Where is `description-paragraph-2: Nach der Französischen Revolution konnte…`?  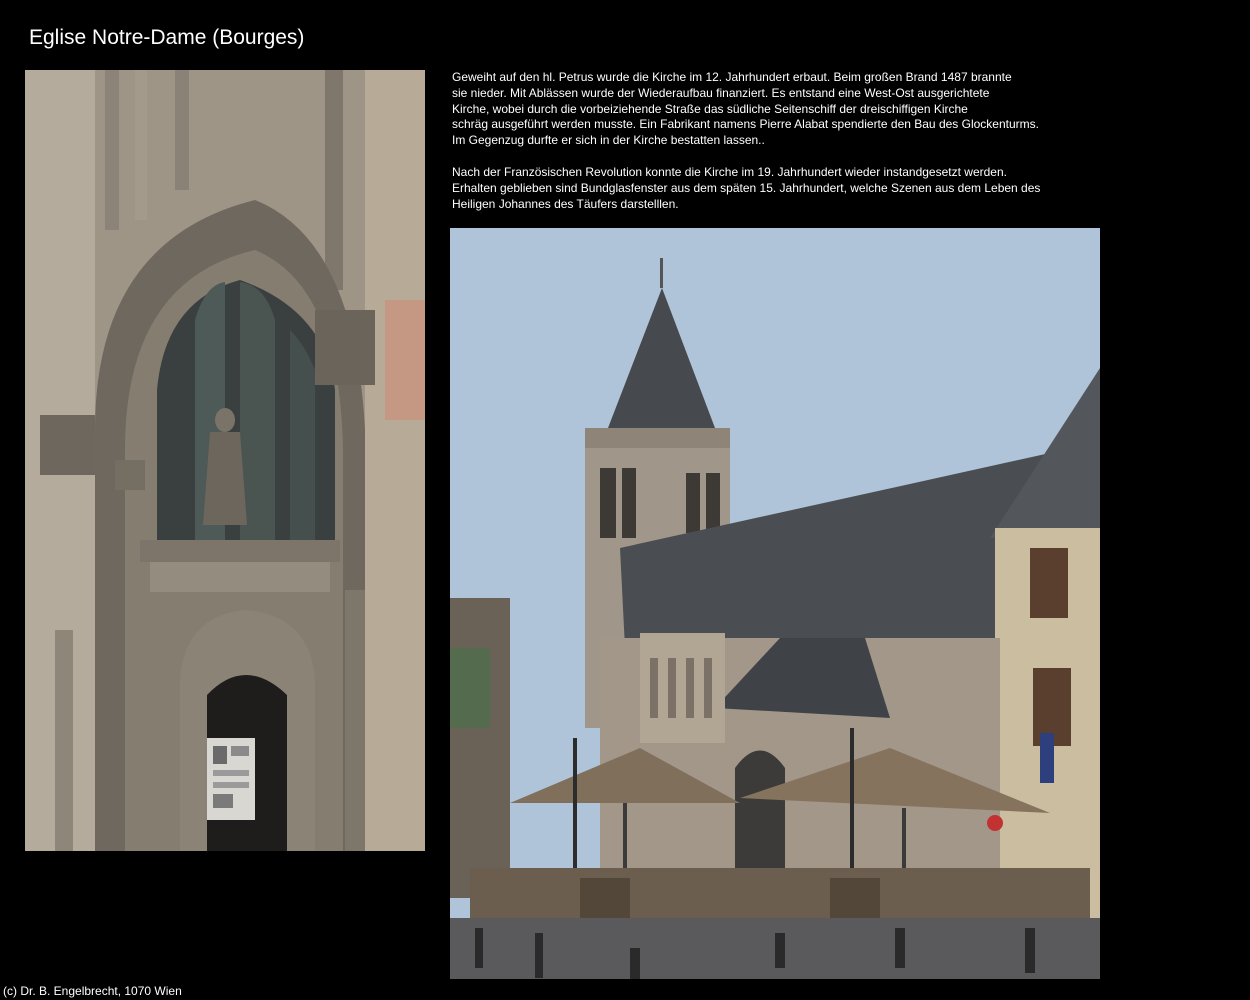
description-paragraph-2: Nach der Französischen Revolution konnte… is located at coordinates (746, 187).